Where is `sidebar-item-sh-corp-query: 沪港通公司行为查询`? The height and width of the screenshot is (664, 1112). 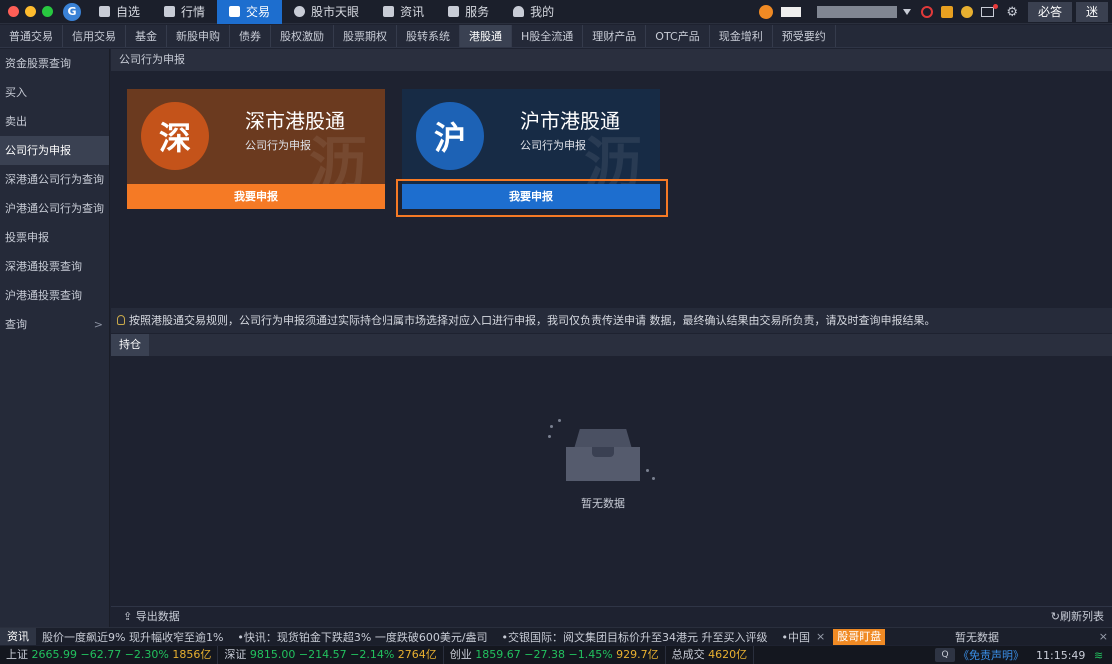
sidebar-item-sh-corp-query: 沪港通公司行为查询 is located at coordinates (54, 208).